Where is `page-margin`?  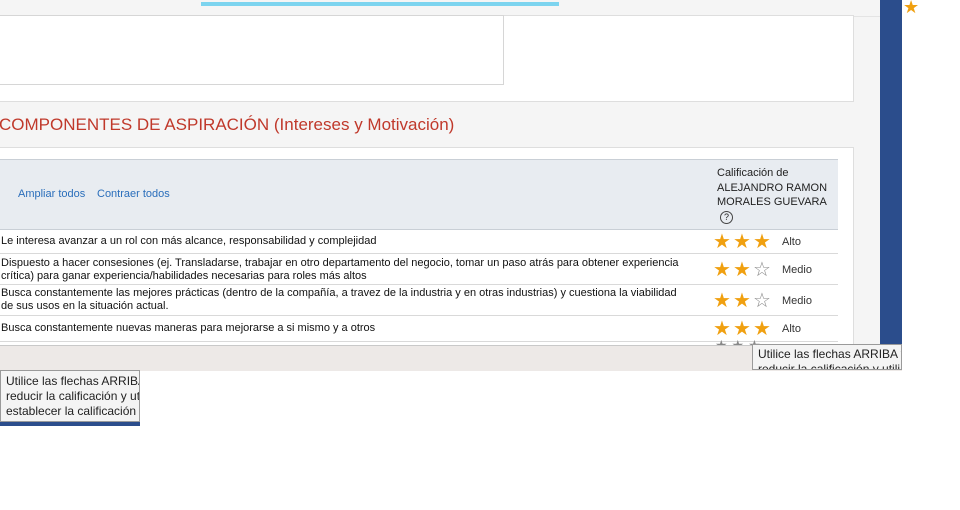 page-margin is located at coordinates (931, 185).